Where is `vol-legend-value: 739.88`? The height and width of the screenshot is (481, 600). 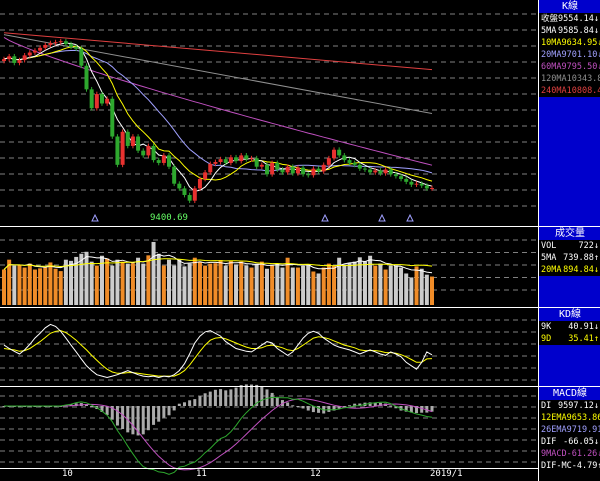 vol-legend-value: 739.88 is located at coordinates (578, 258).